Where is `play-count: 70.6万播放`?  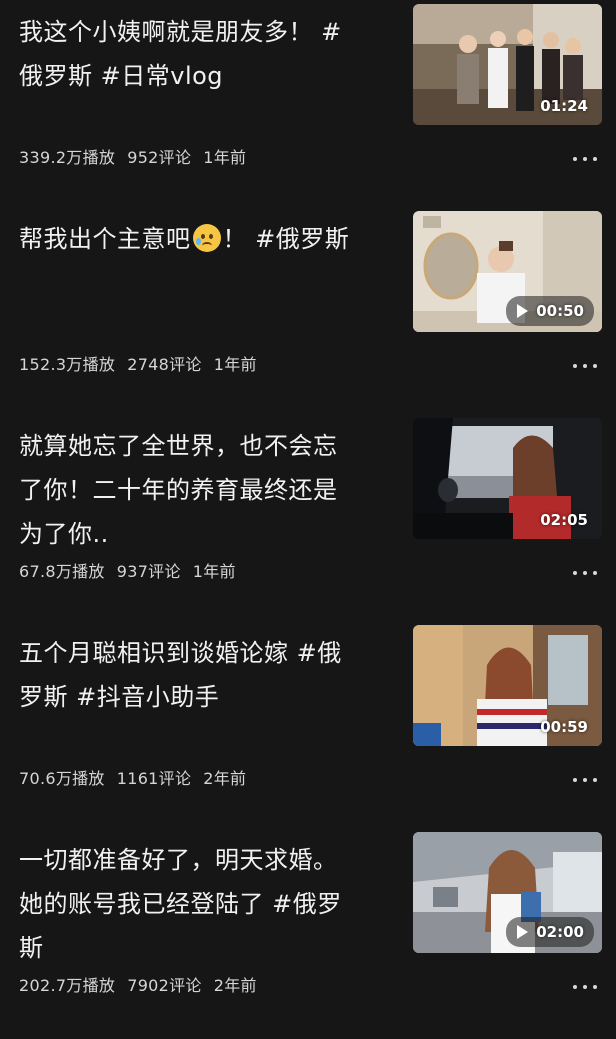 play-count: 70.6万播放 is located at coordinates (62, 778).